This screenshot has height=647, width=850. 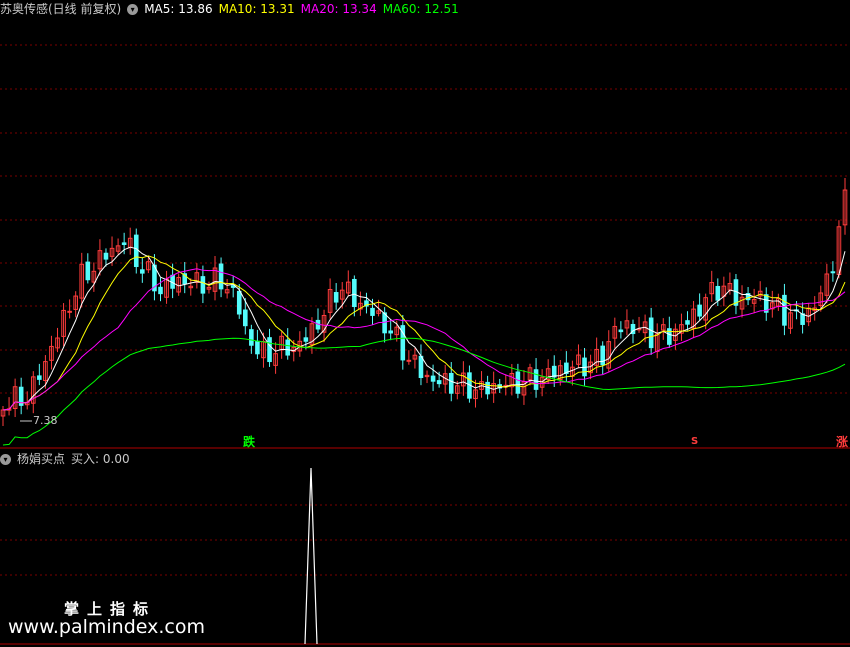 I want to click on indicator-header: ▾ 杨娟买点 买入: 0.00, so click(x=68, y=459).